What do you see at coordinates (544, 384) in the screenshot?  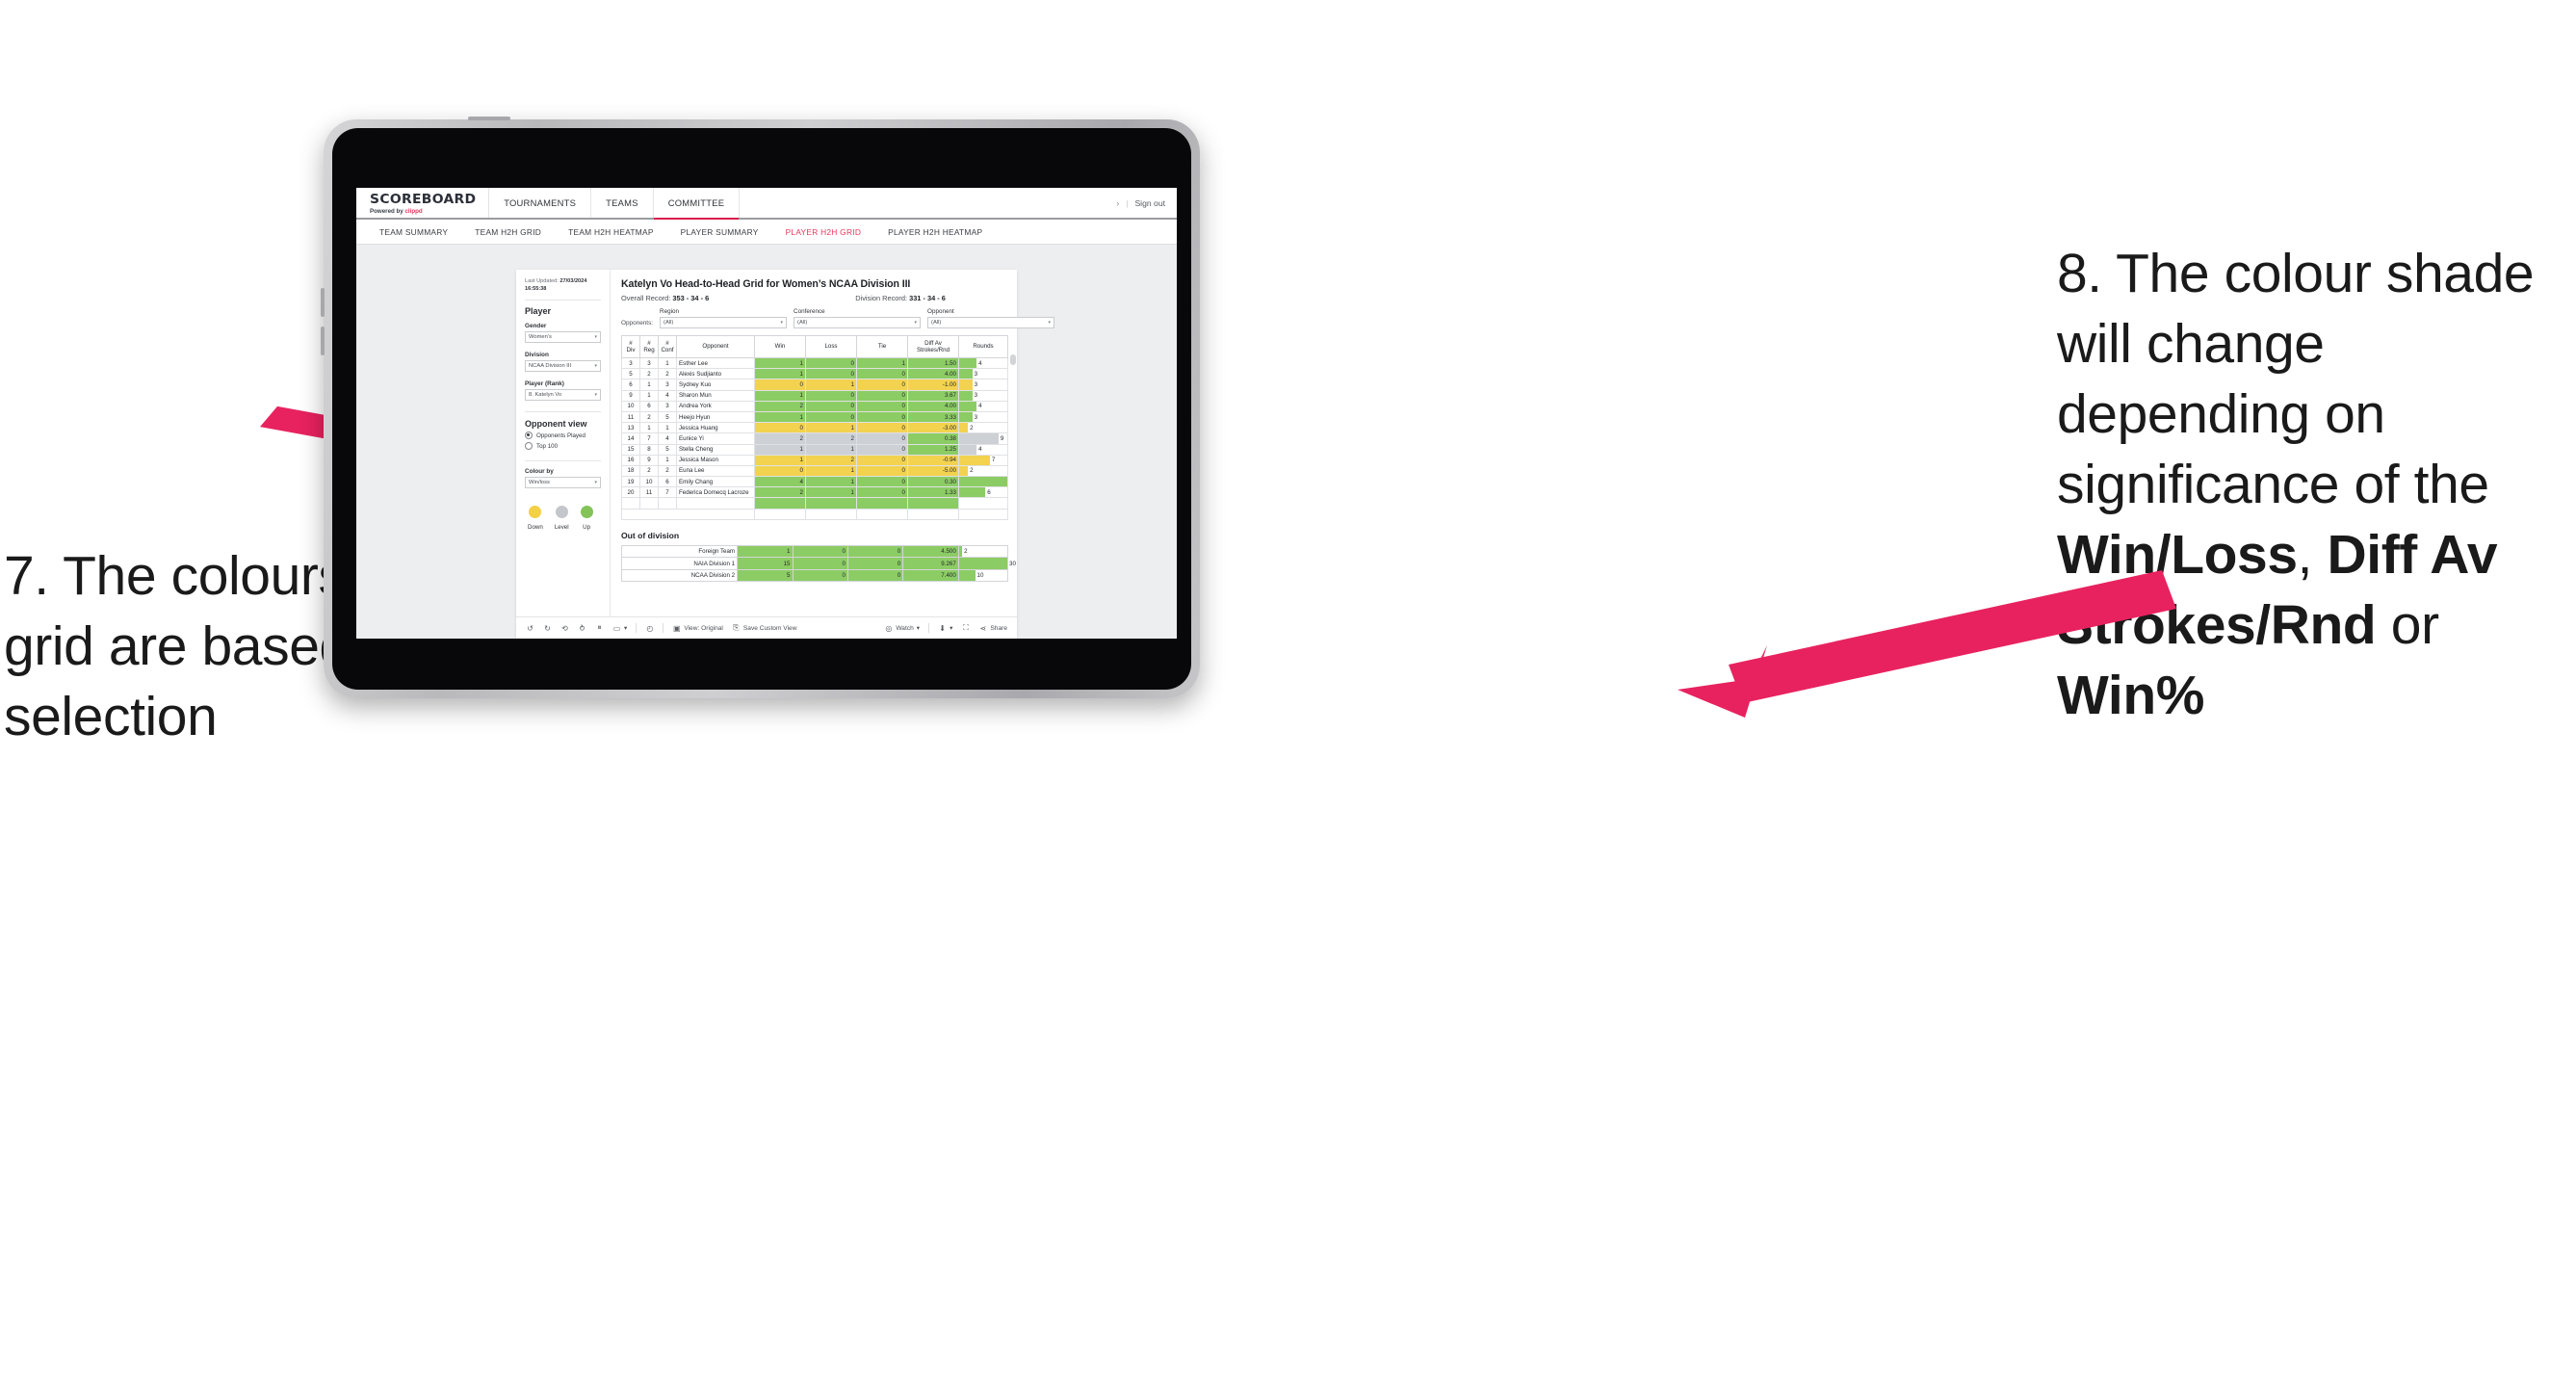 I see `label-player-rank: Player (Rank)` at bounding box center [544, 384].